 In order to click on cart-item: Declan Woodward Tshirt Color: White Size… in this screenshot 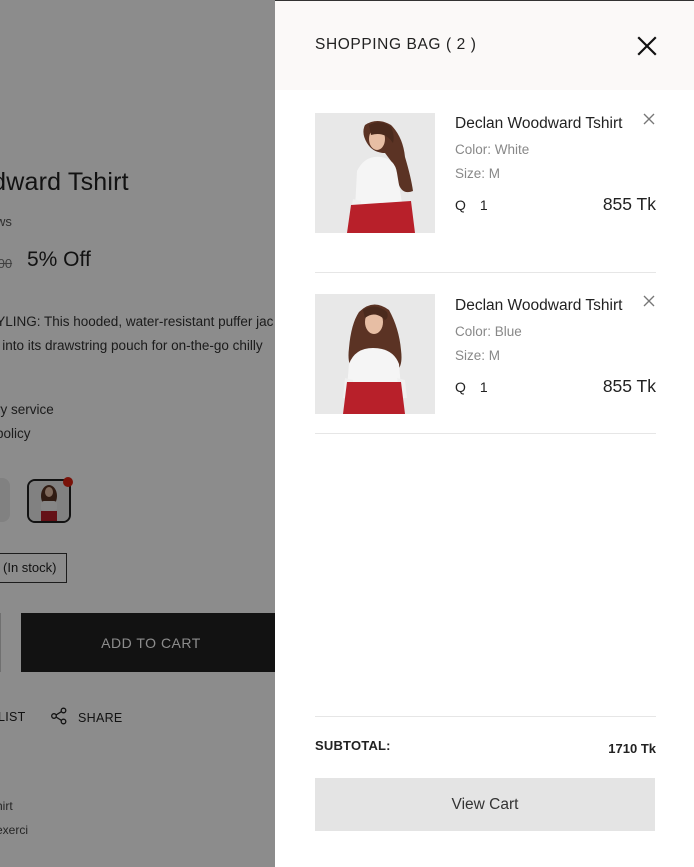, I will do `click(485, 192)`.